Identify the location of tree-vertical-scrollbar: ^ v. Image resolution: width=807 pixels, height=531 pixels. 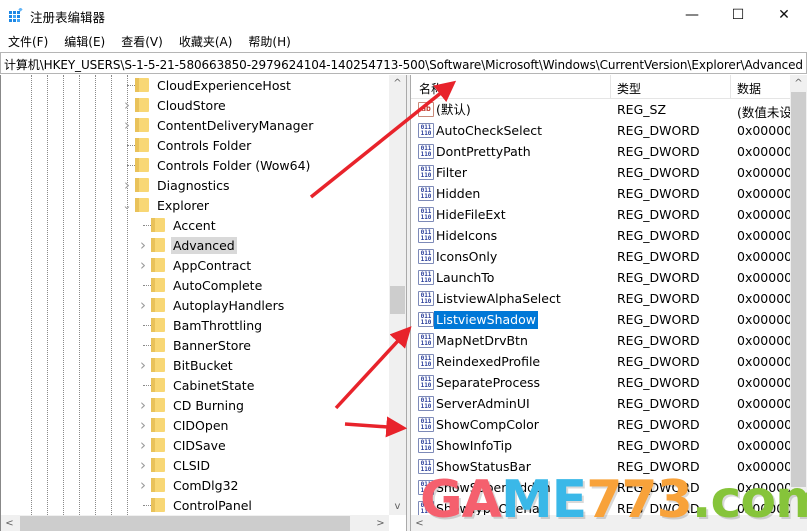
(397, 295).